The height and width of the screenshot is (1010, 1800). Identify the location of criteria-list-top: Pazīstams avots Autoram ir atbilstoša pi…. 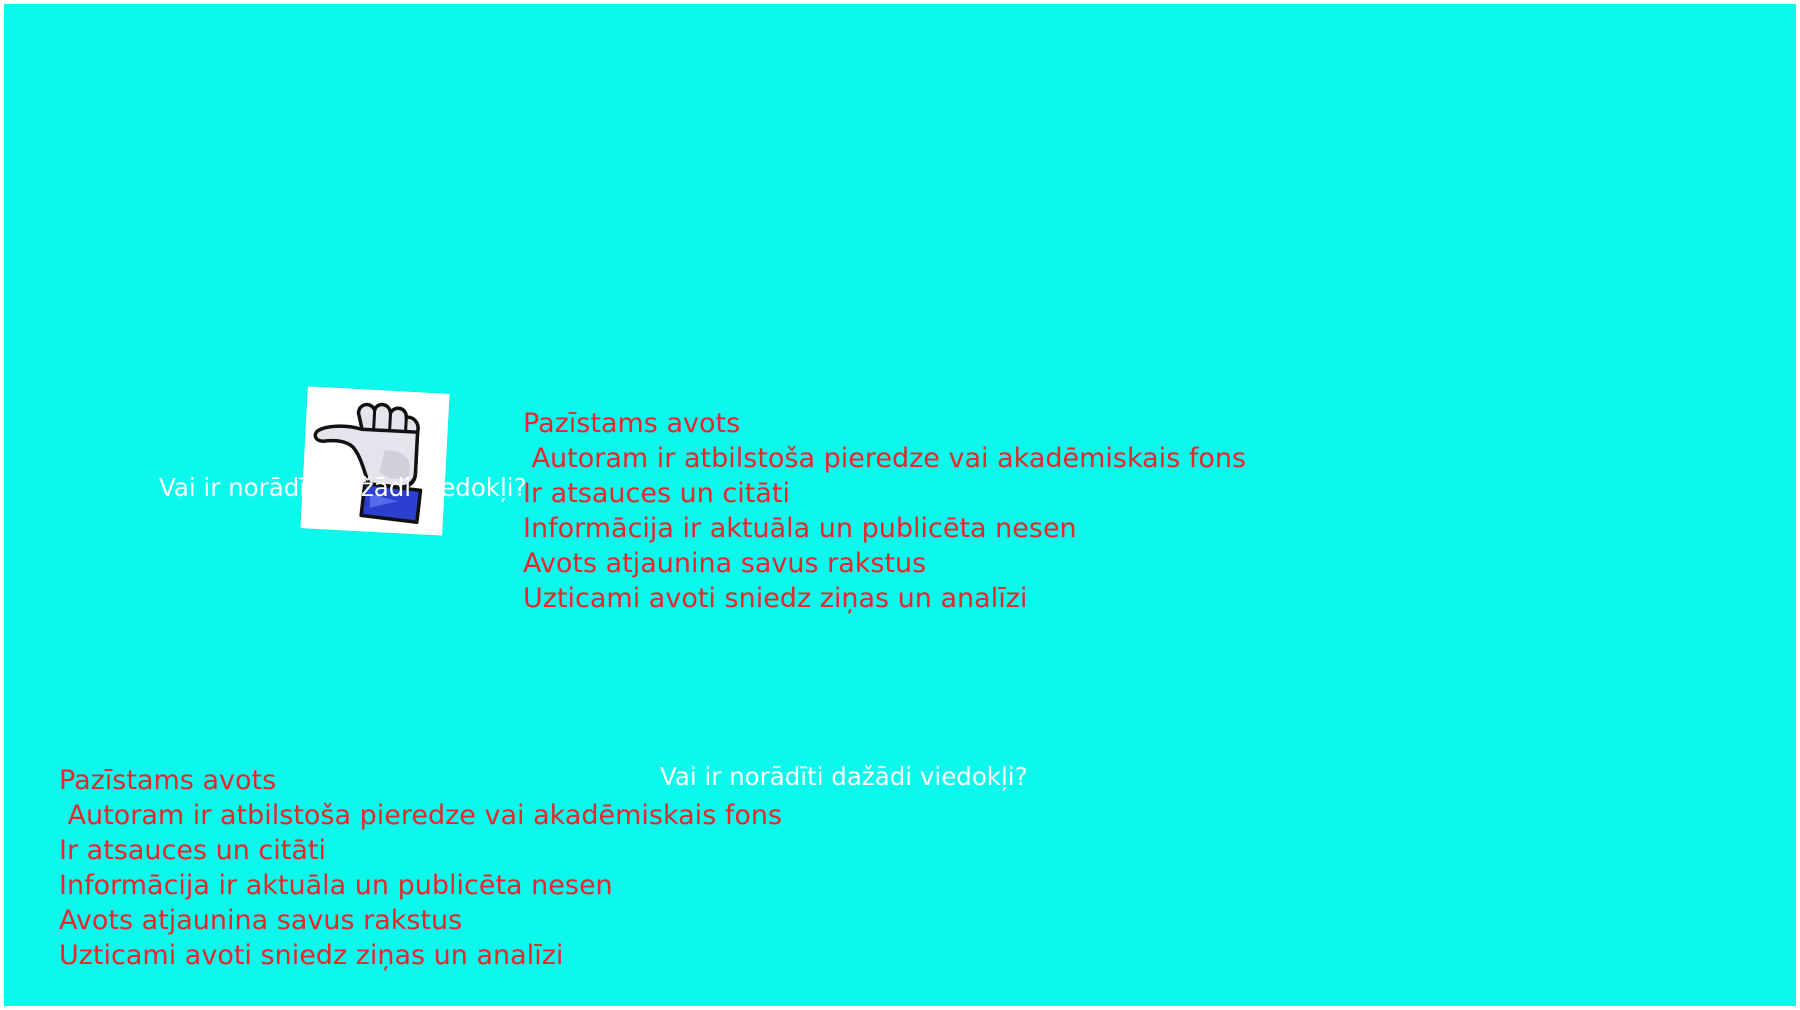
(884, 511).